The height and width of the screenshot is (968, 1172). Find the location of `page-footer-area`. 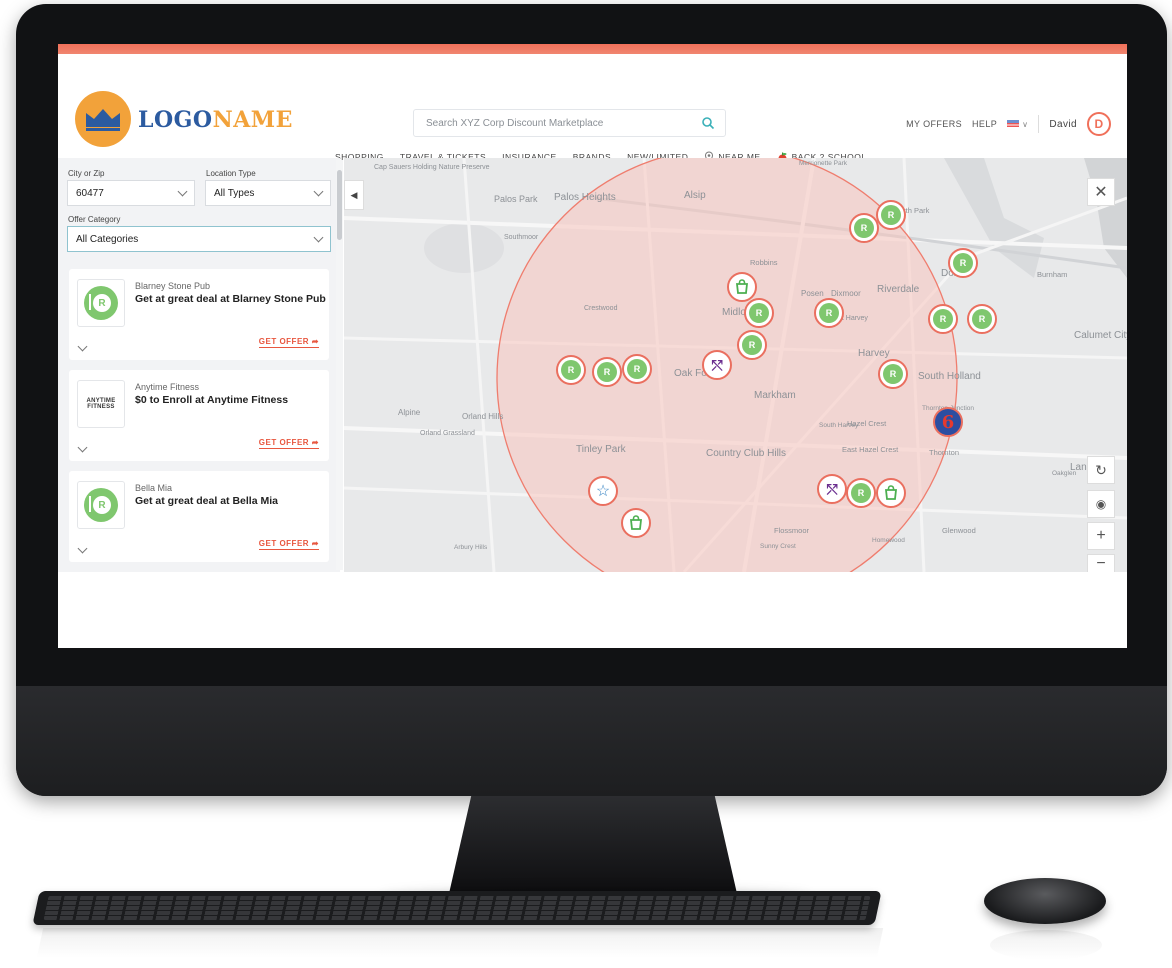

page-footer-area is located at coordinates (592, 610).